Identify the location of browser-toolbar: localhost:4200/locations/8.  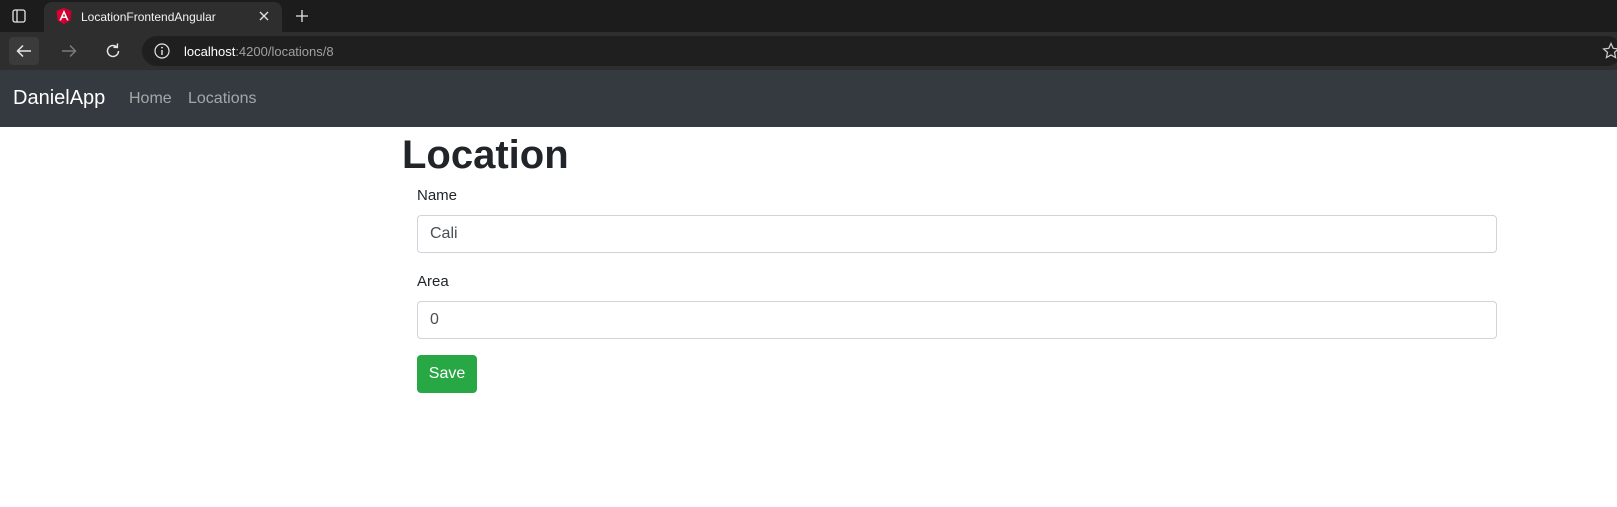
(808, 51).